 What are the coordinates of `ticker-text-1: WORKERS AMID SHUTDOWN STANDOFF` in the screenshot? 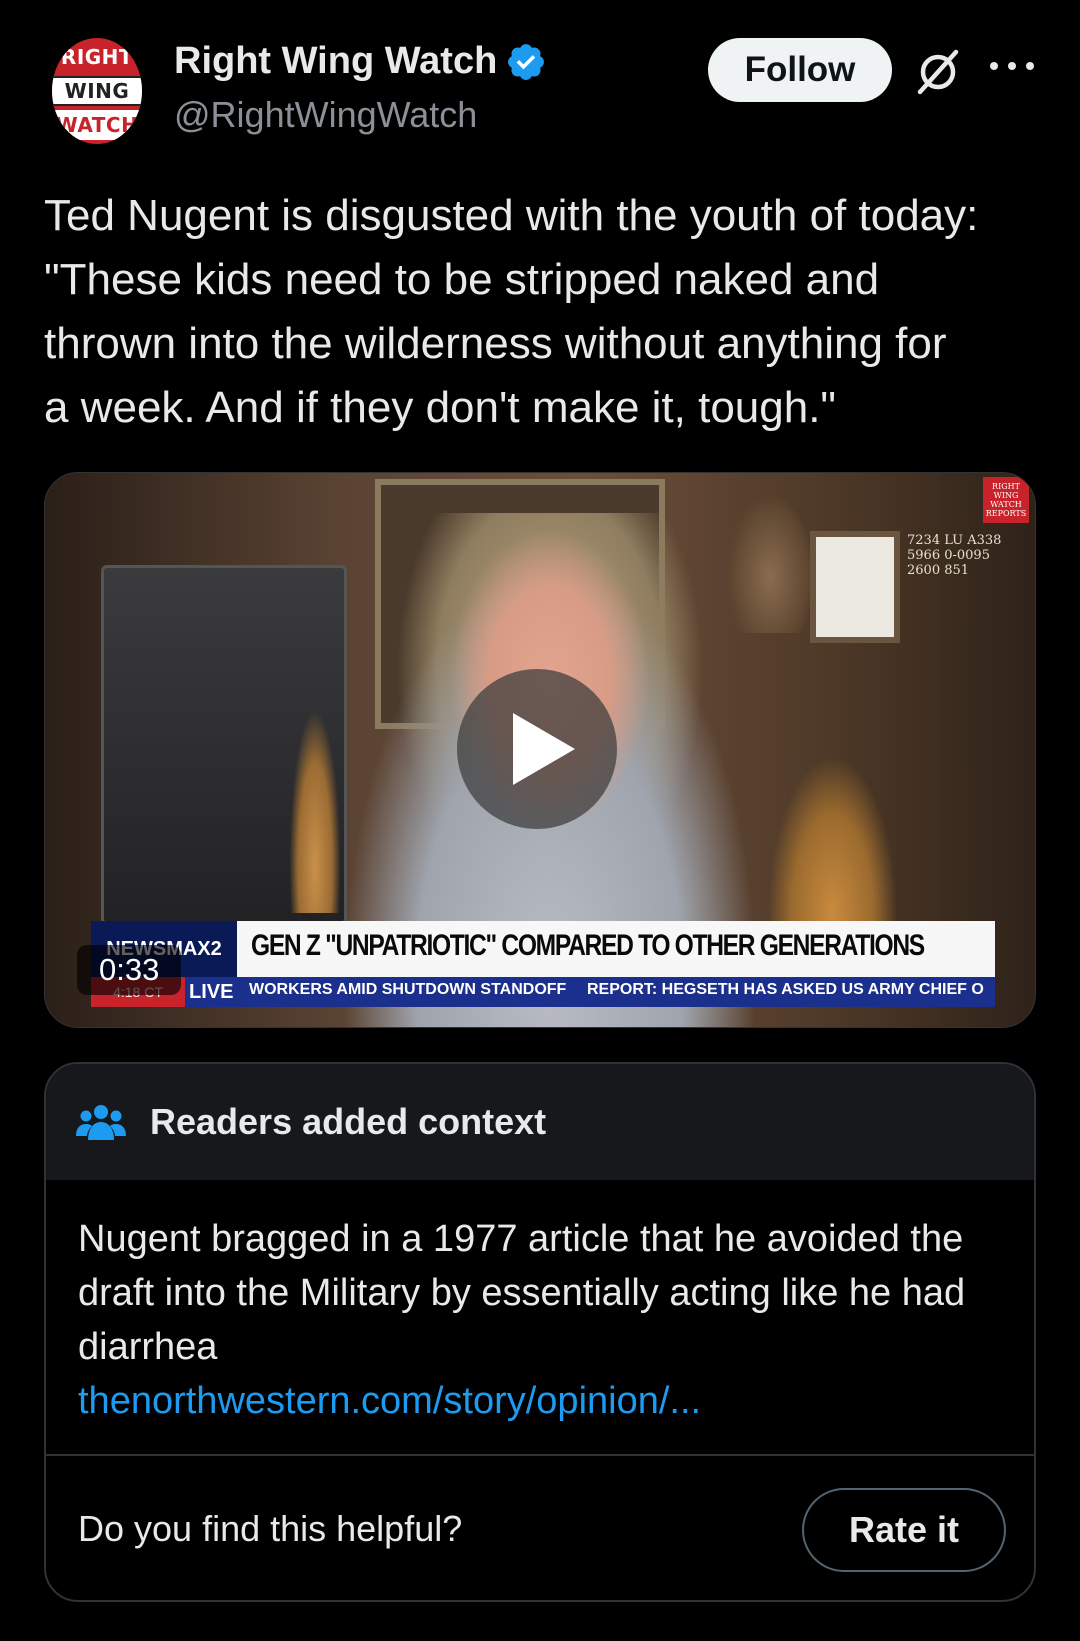 It's located at (408, 989).